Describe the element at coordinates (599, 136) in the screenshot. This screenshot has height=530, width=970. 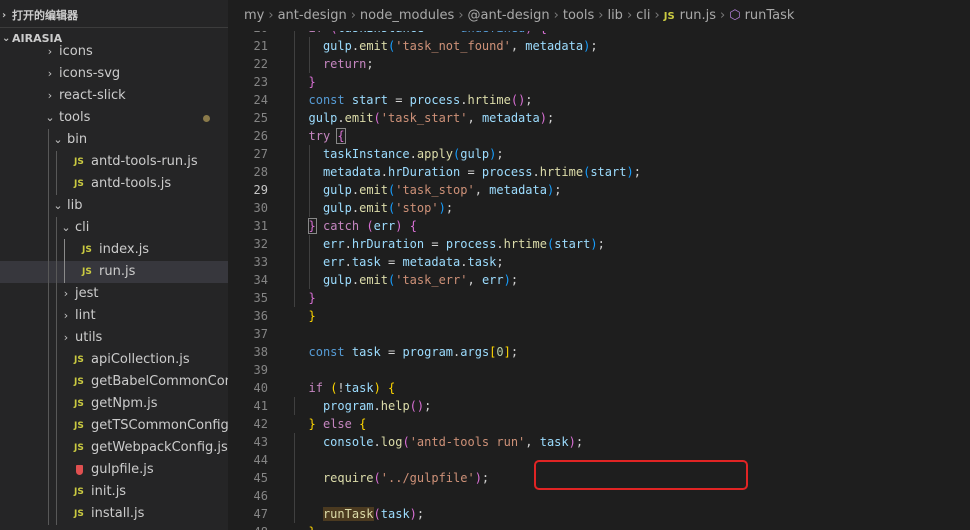
I see `code-line: 26 try {` at that location.